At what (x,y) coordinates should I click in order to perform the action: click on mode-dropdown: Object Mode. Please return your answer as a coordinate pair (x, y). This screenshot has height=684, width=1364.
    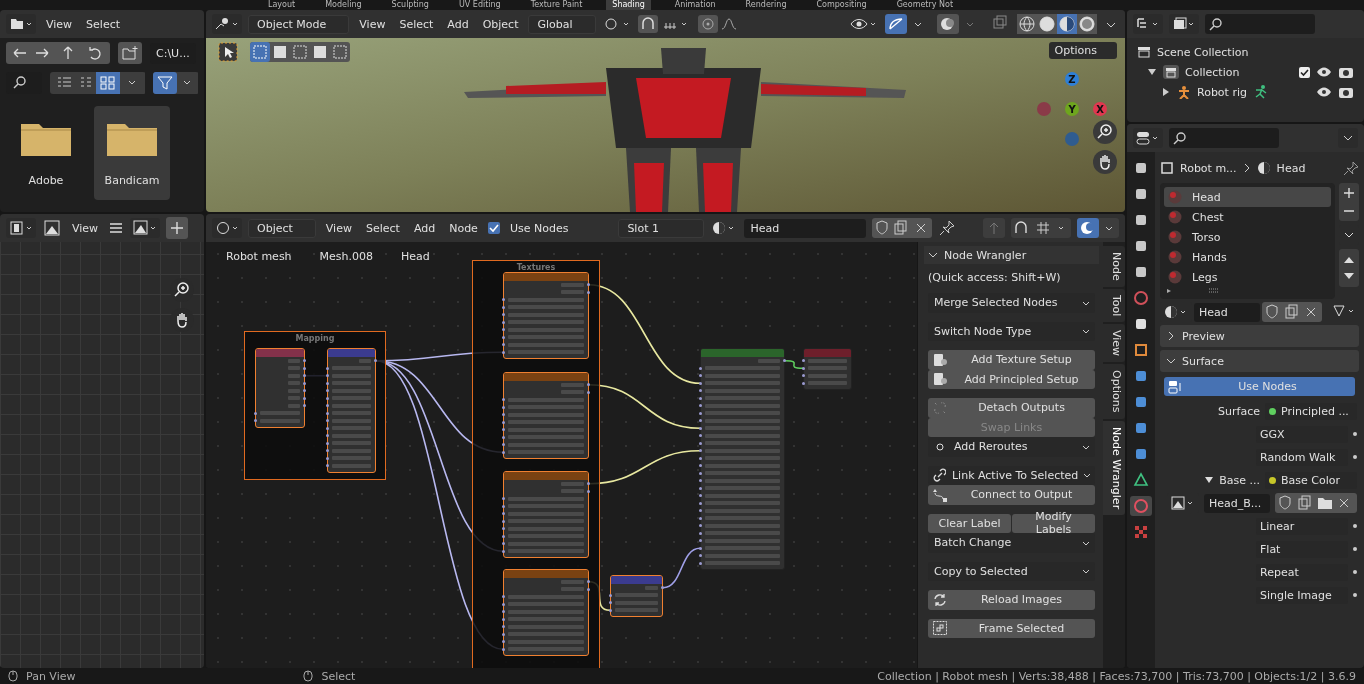
    Looking at the image, I should click on (299, 24).